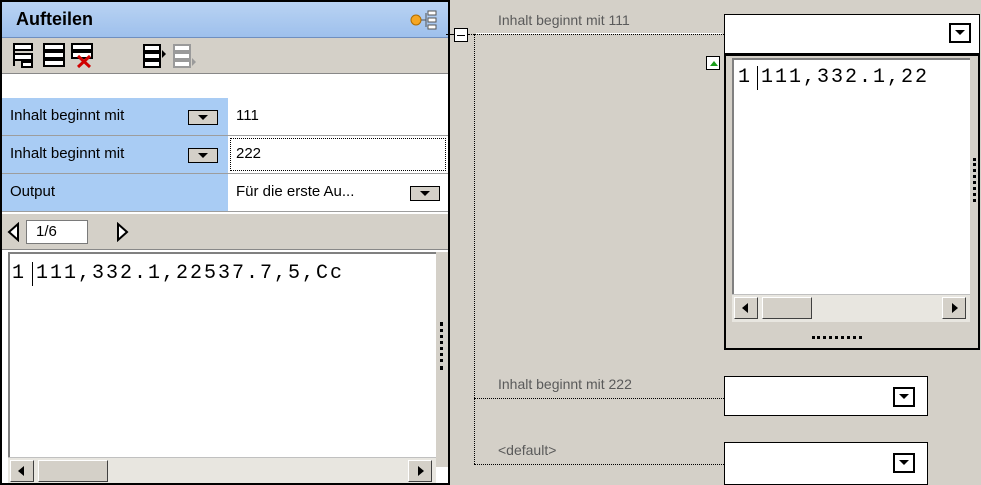 Image resolution: width=981 pixels, height=485 pixels. What do you see at coordinates (225, 56) in the screenshot?
I see `panel-toolbar` at bounding box center [225, 56].